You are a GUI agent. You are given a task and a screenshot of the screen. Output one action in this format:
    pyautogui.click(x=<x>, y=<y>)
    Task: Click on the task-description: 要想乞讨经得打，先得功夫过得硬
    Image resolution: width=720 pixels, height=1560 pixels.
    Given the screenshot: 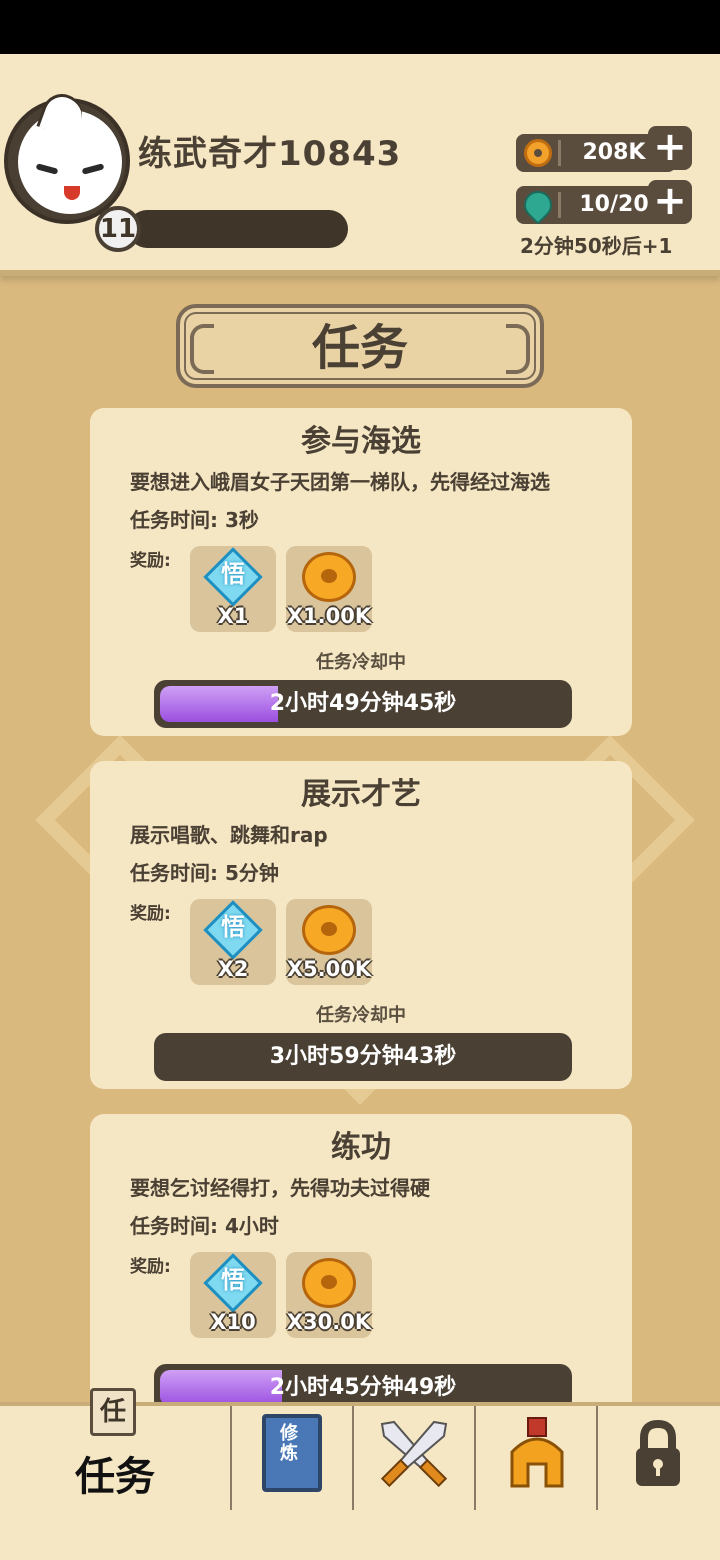 What is the action you would take?
    pyautogui.click(x=280, y=1188)
    